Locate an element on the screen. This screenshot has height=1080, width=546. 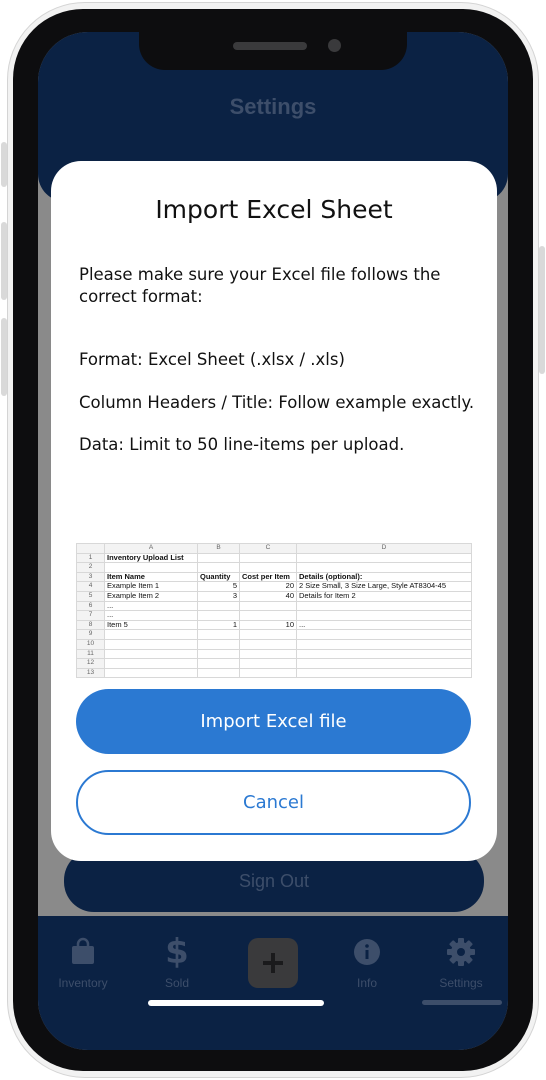
table-cell: 20 is located at coordinates (268, 586).